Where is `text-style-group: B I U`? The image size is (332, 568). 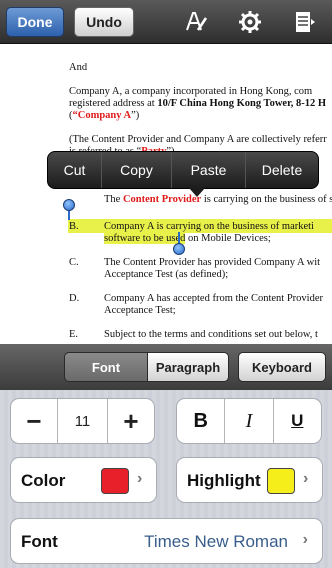
text-style-group: B I U is located at coordinates (249, 421).